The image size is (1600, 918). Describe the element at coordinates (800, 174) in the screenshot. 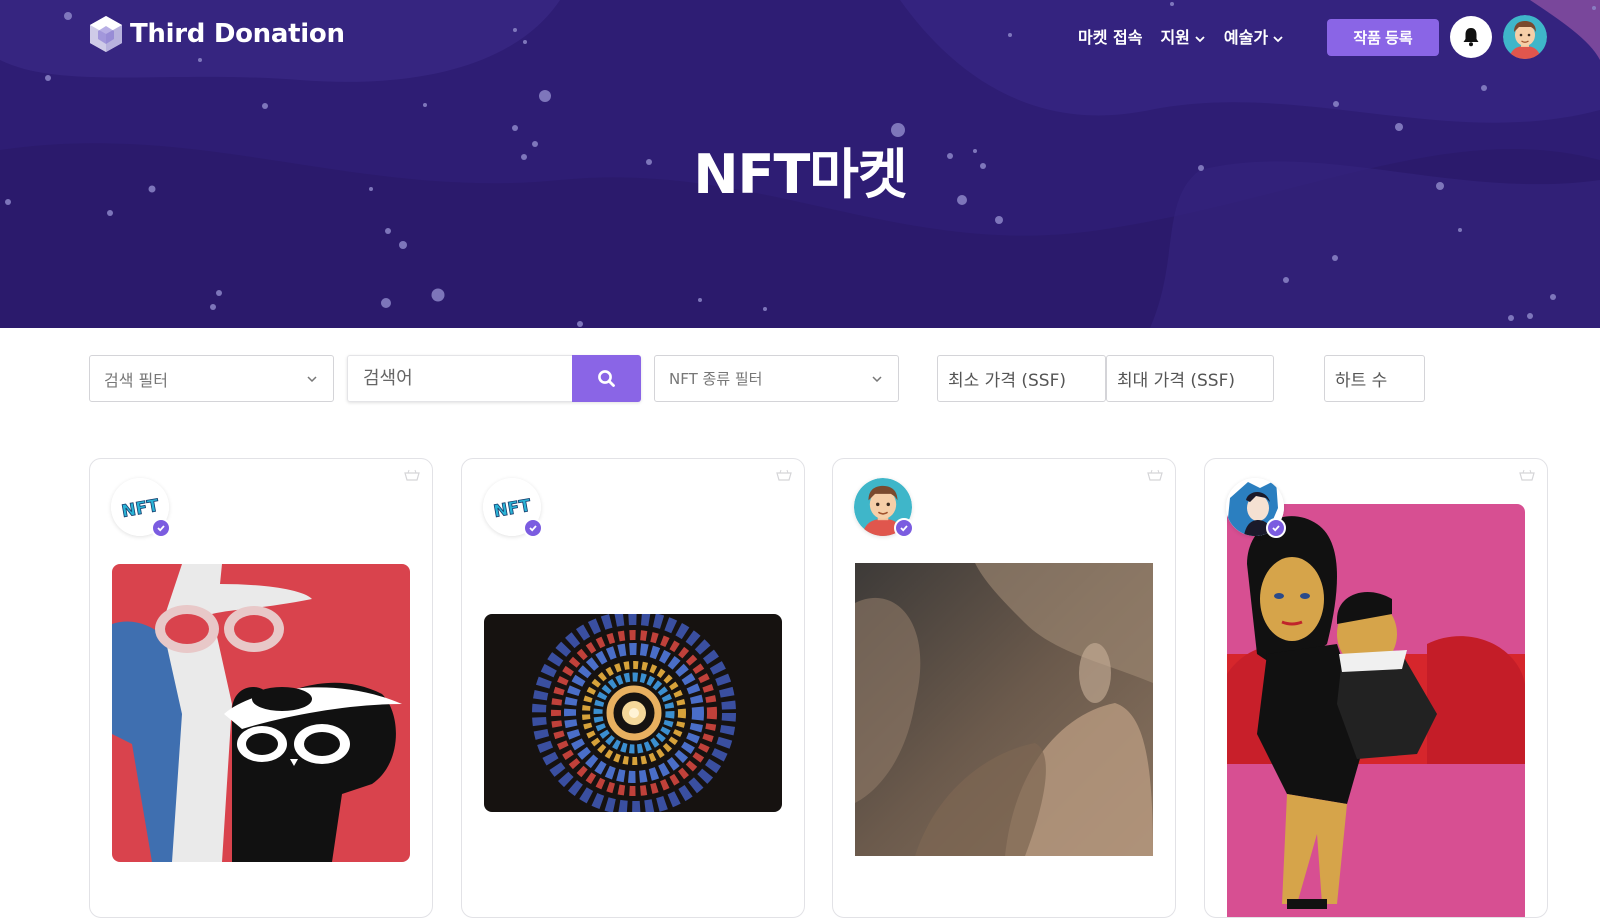

I see `page-title: NFT마켓` at that location.